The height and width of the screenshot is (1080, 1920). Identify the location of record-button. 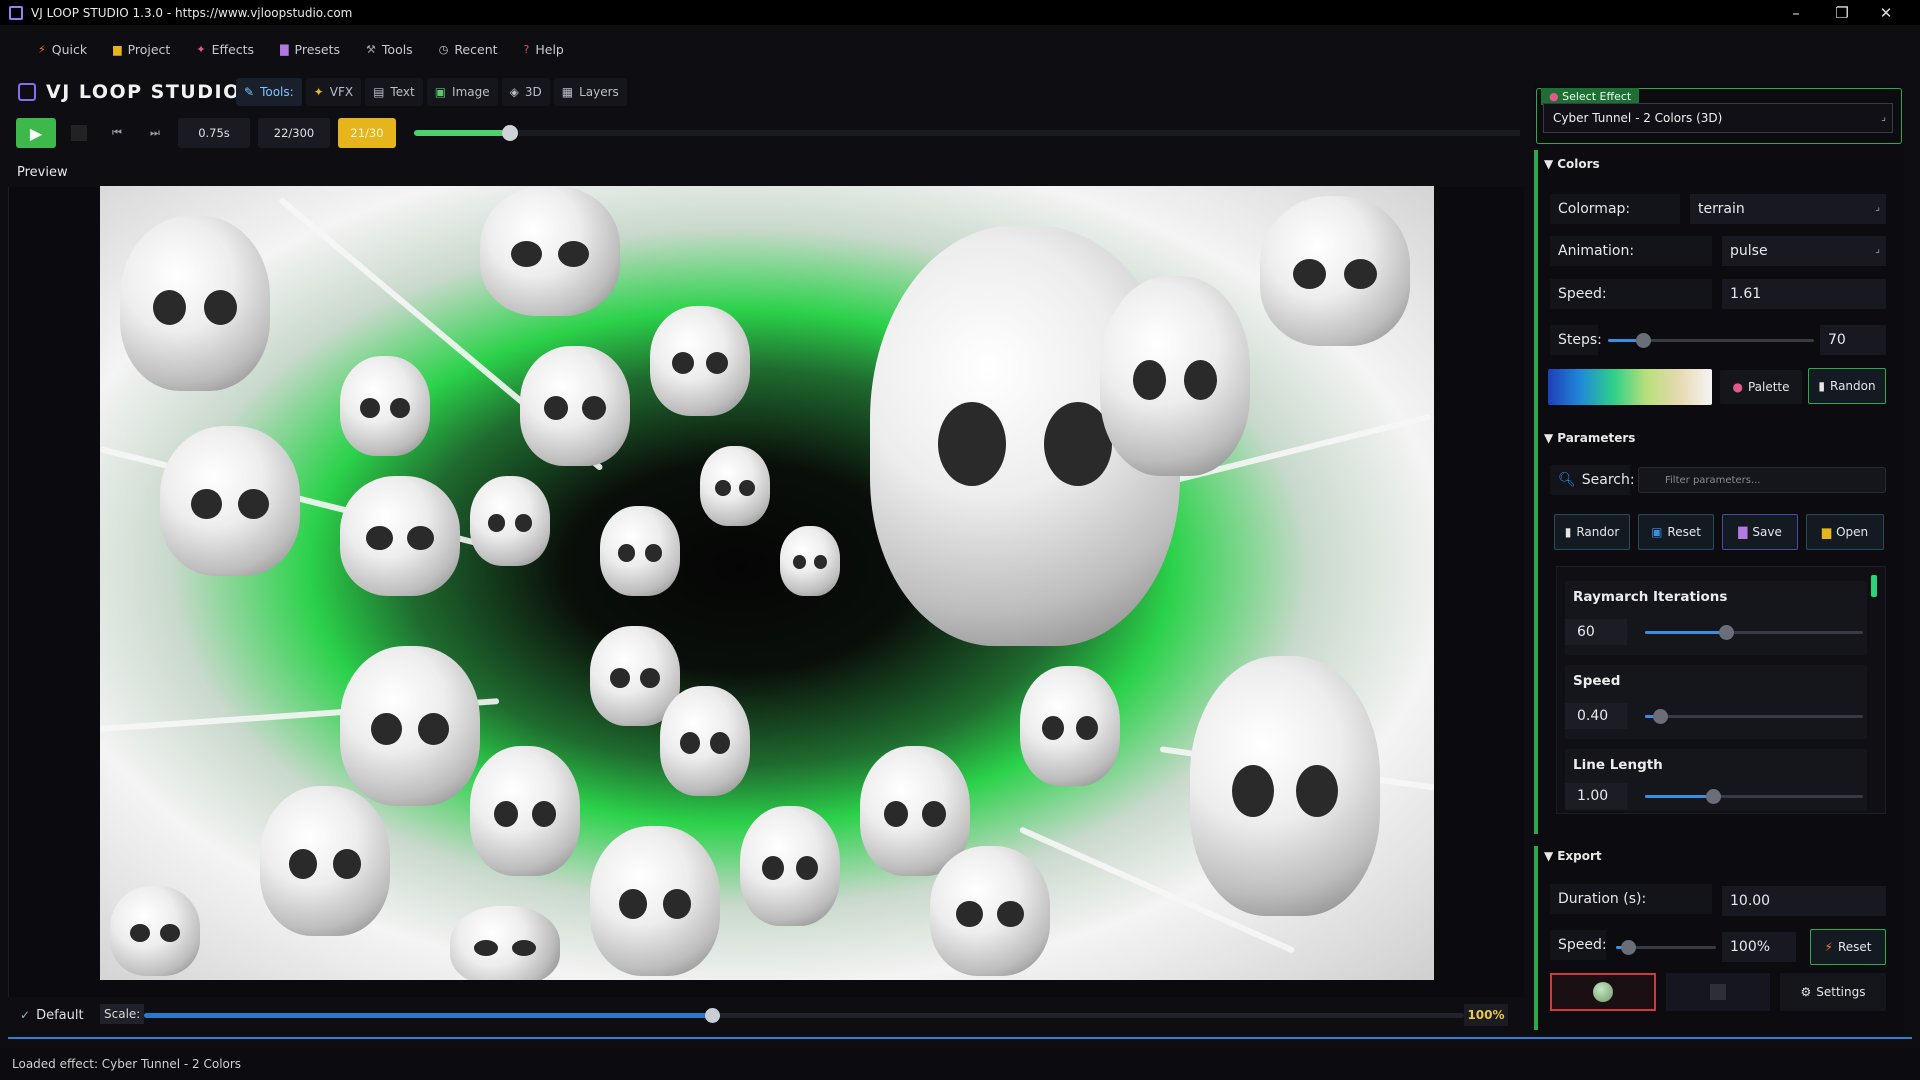
(1603, 992).